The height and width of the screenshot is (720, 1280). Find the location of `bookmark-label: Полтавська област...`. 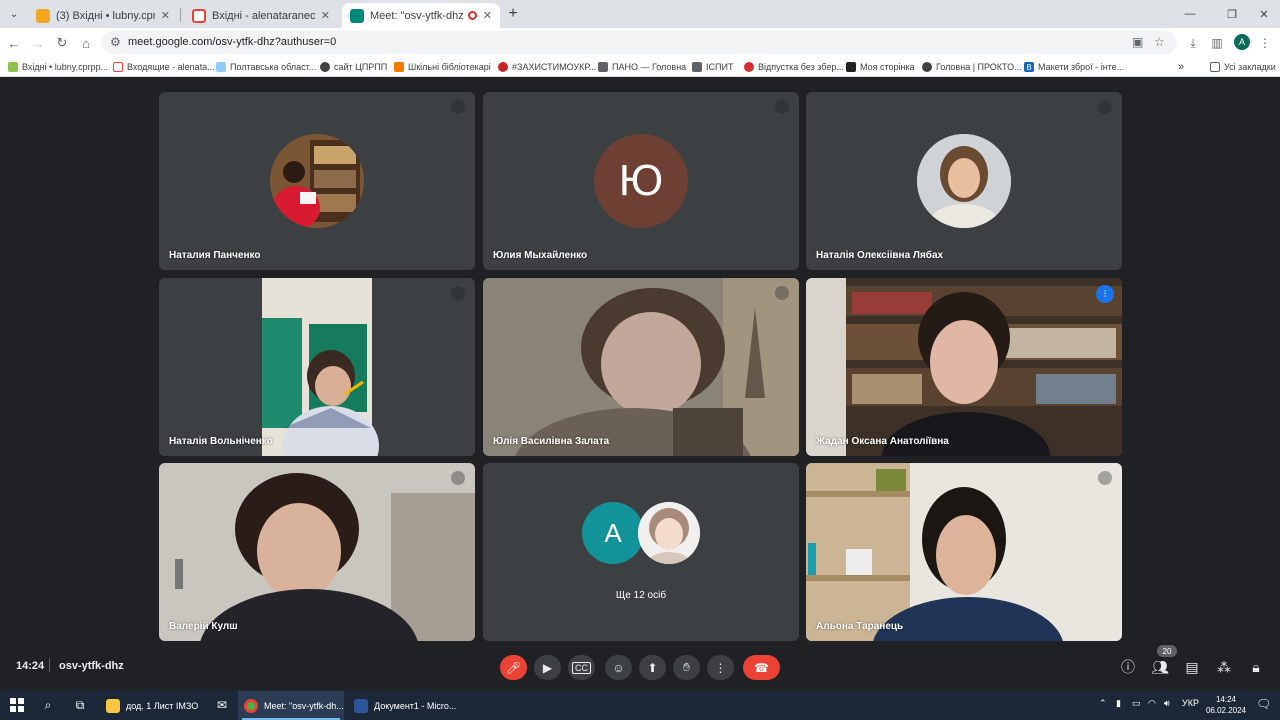

bookmark-label: Полтавська област... is located at coordinates (273, 67).